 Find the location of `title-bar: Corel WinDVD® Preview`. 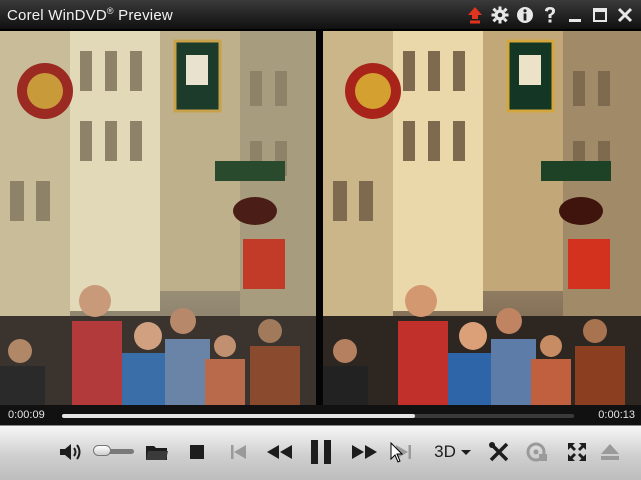

title-bar: Corel WinDVD® Preview is located at coordinates (320, 15).